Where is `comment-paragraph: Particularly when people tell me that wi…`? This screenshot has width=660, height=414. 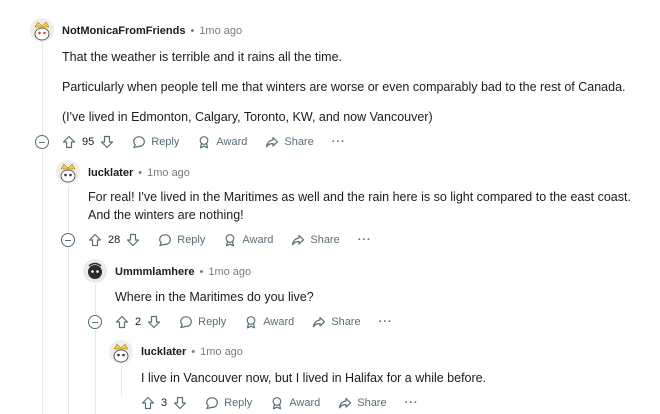
comment-paragraph: Particularly when people tell me that wi… is located at coordinates (344, 87).